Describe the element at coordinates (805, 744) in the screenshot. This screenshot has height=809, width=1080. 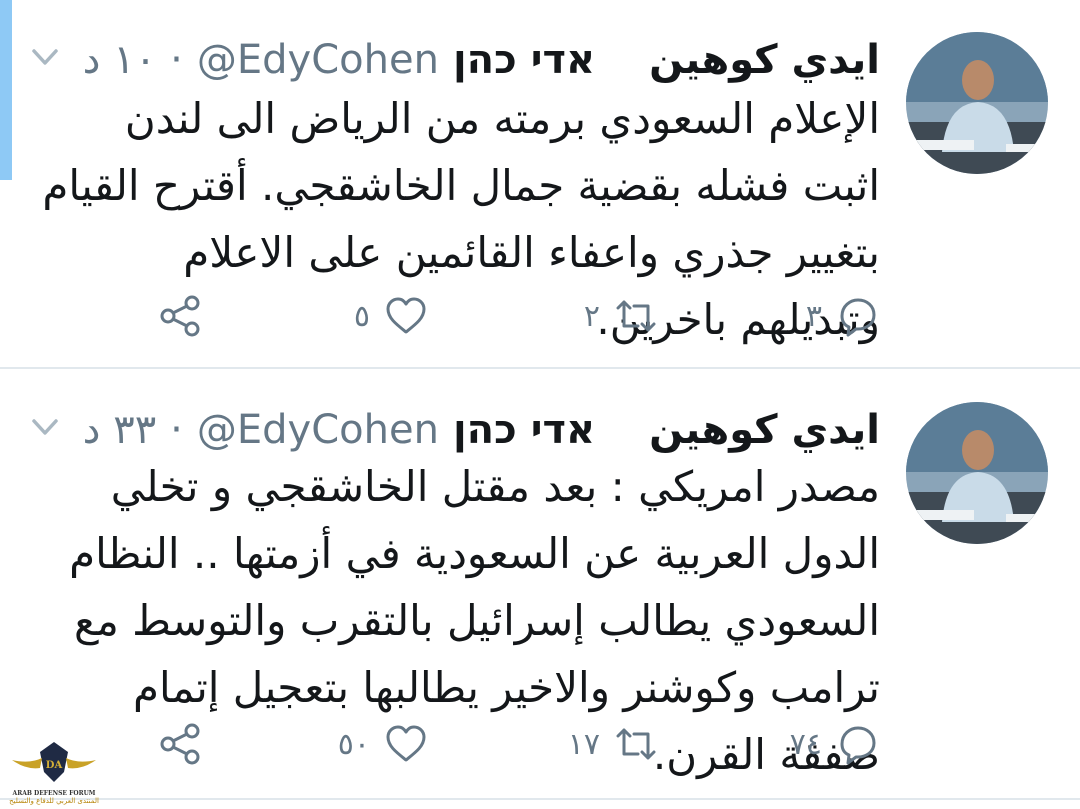
I see `reply-count: ٧٤` at that location.